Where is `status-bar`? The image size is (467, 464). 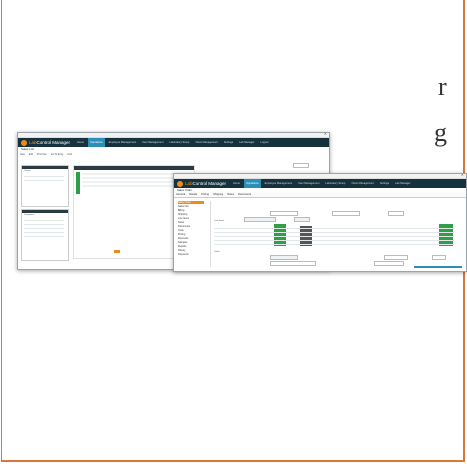 status-bar is located at coordinates (438, 267).